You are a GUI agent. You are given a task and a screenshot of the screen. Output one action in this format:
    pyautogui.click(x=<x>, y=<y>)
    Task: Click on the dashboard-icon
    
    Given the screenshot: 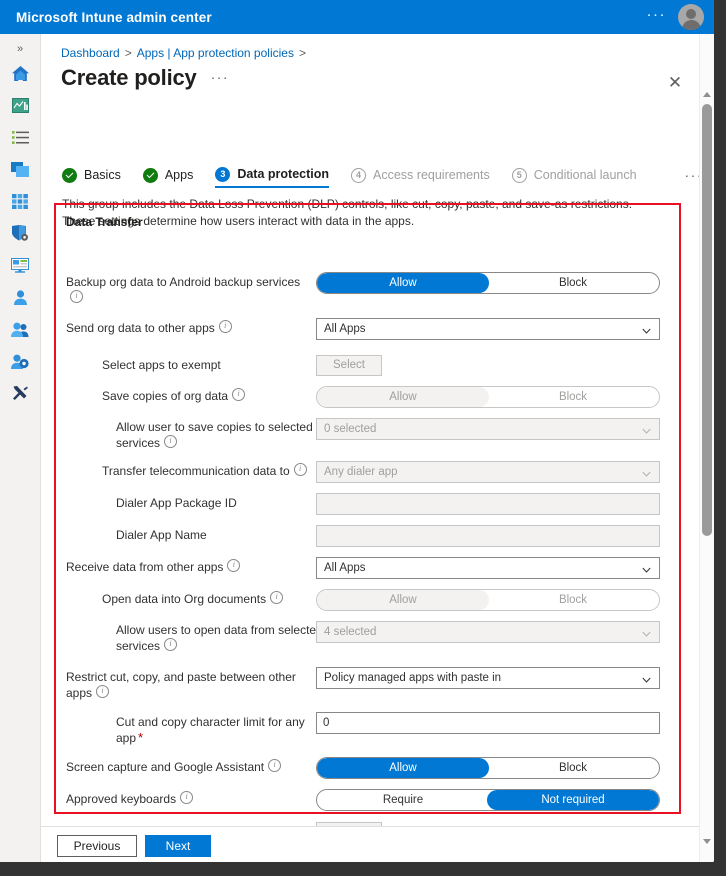 What is the action you would take?
    pyautogui.click(x=20, y=105)
    